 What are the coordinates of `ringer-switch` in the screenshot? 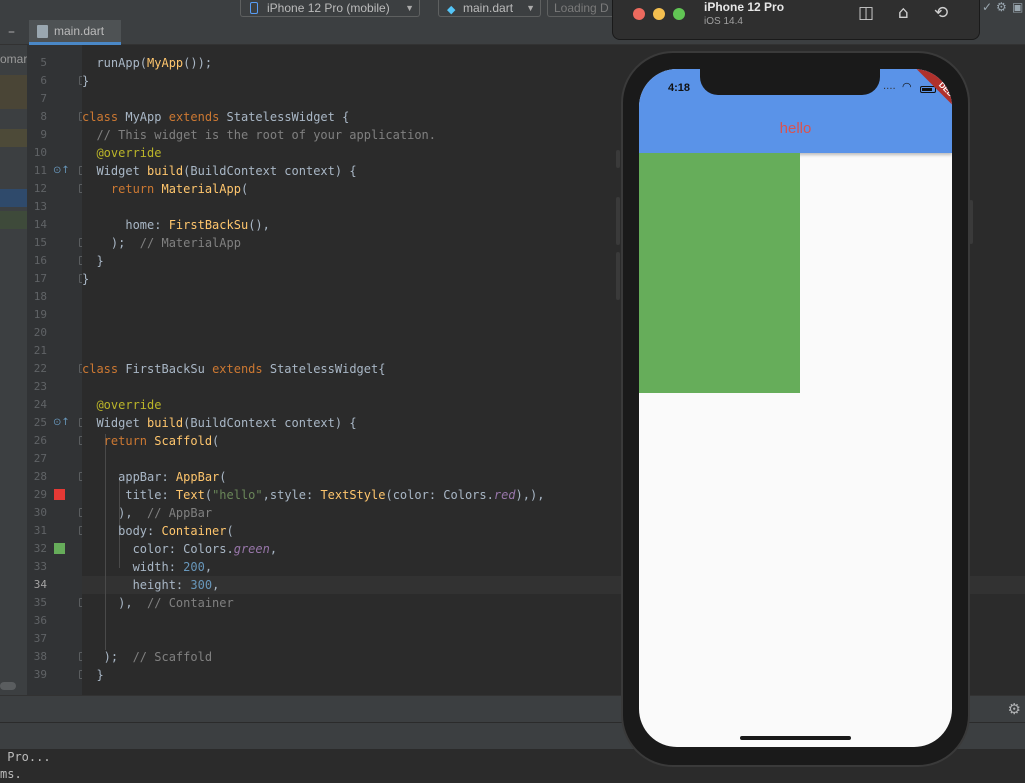 It's located at (618, 159).